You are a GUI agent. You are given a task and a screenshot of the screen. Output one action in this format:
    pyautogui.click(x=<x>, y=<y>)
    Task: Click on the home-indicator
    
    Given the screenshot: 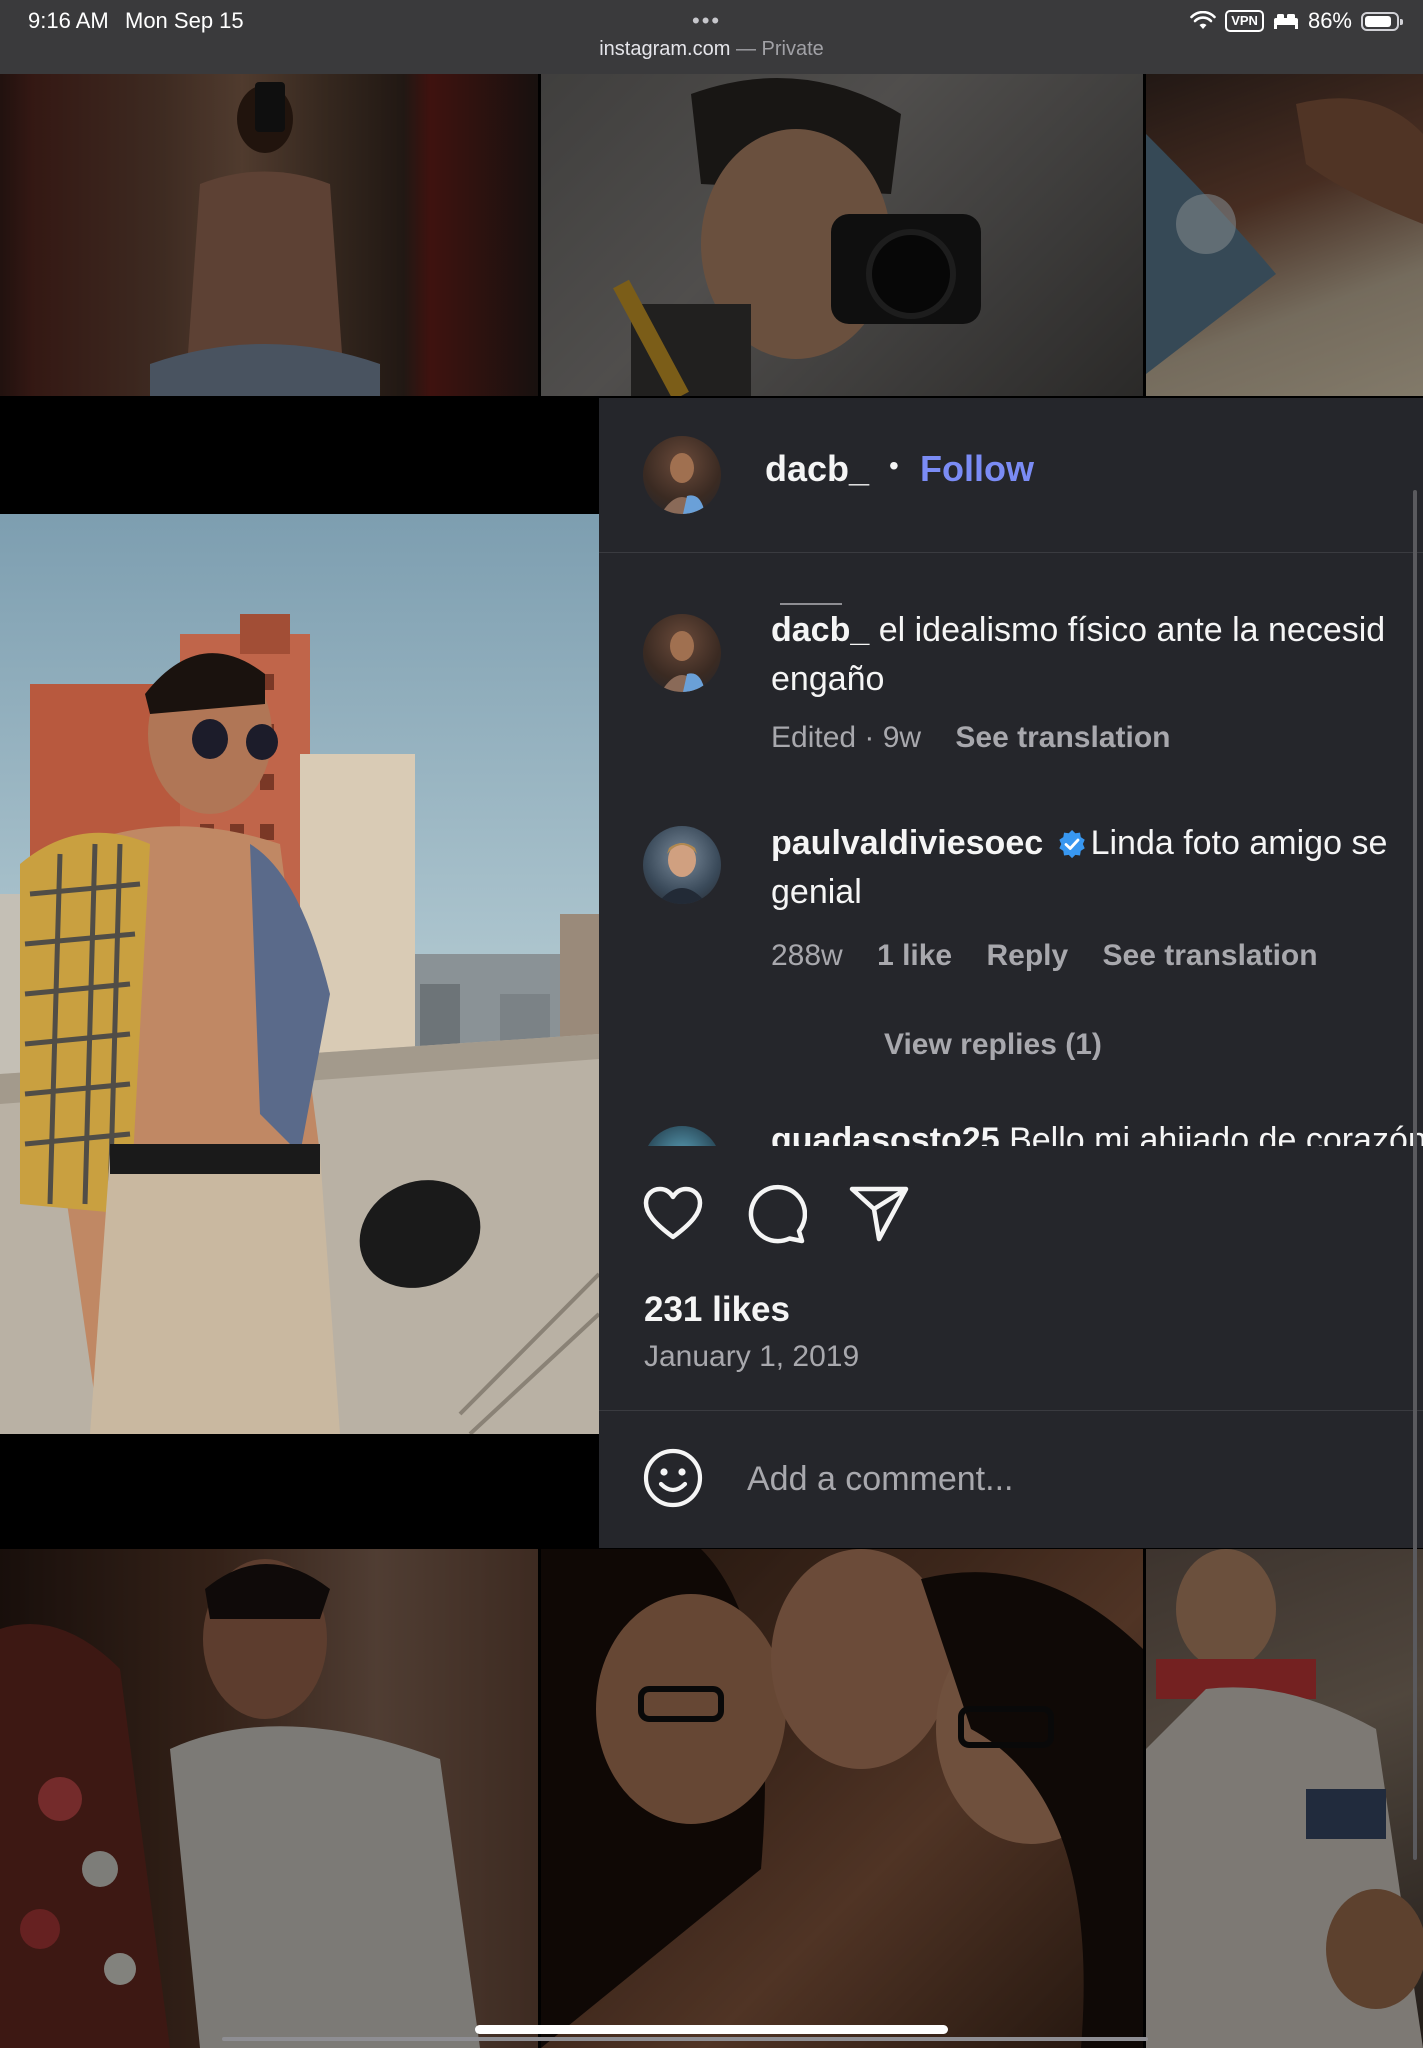 What is the action you would take?
    pyautogui.click(x=711, y=2029)
    